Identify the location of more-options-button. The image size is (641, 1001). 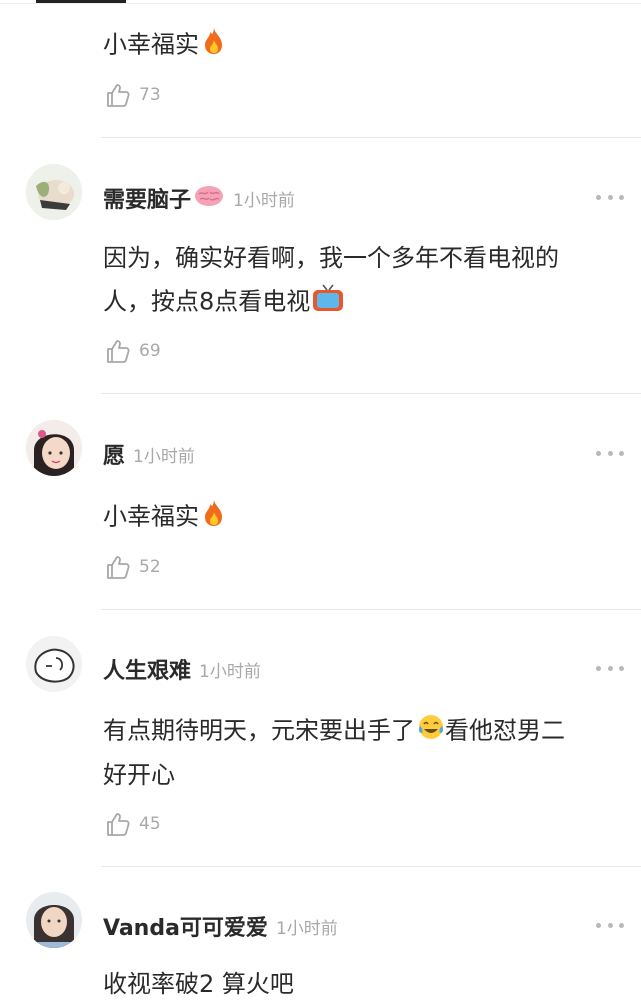
(610, 925).